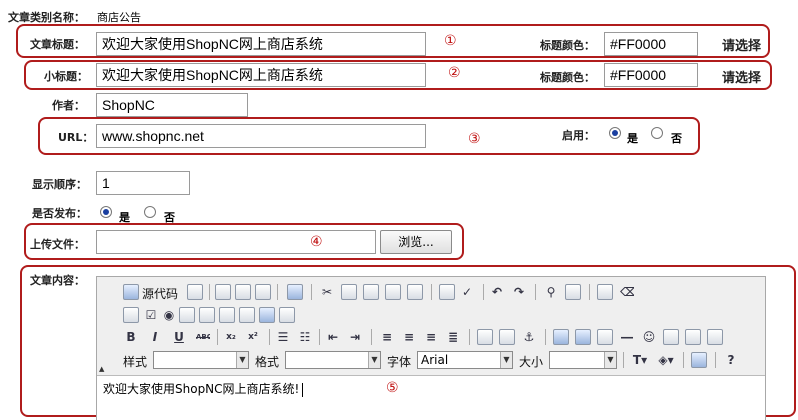 This screenshot has height=420, width=798. I want to click on title-label: 文章标题：, so click(57, 44).